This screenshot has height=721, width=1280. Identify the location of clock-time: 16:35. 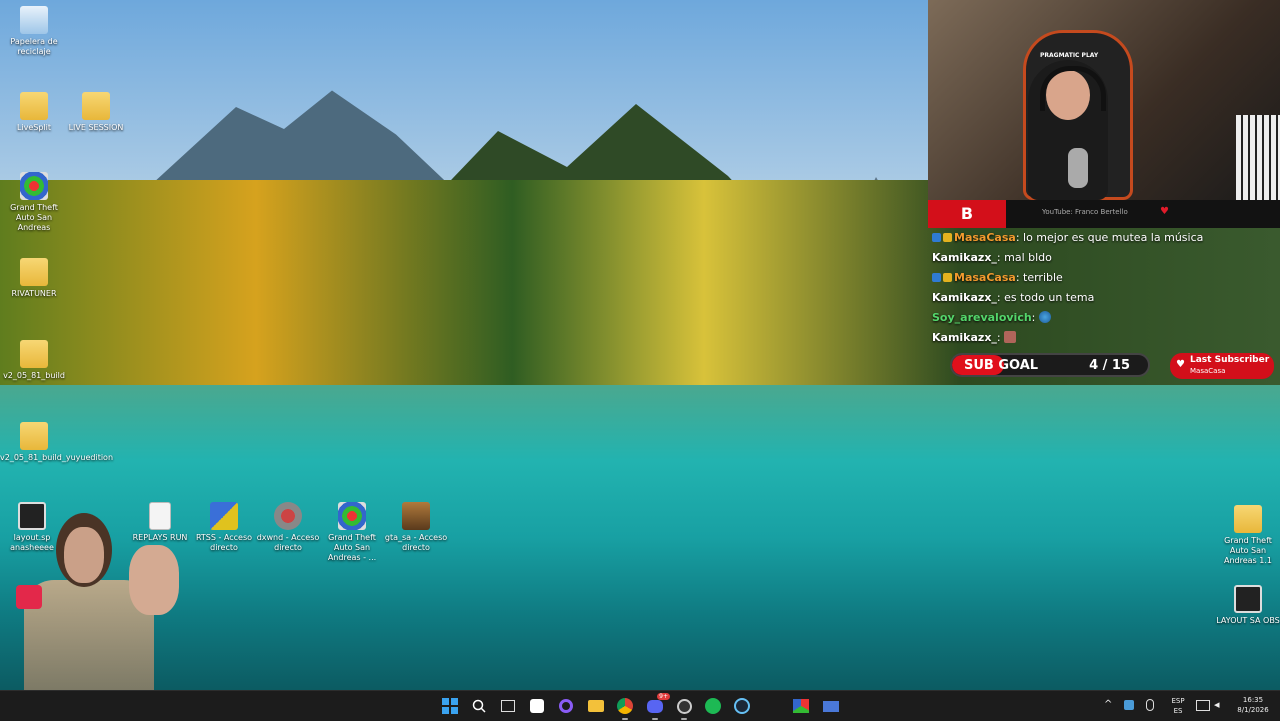
(1253, 700).